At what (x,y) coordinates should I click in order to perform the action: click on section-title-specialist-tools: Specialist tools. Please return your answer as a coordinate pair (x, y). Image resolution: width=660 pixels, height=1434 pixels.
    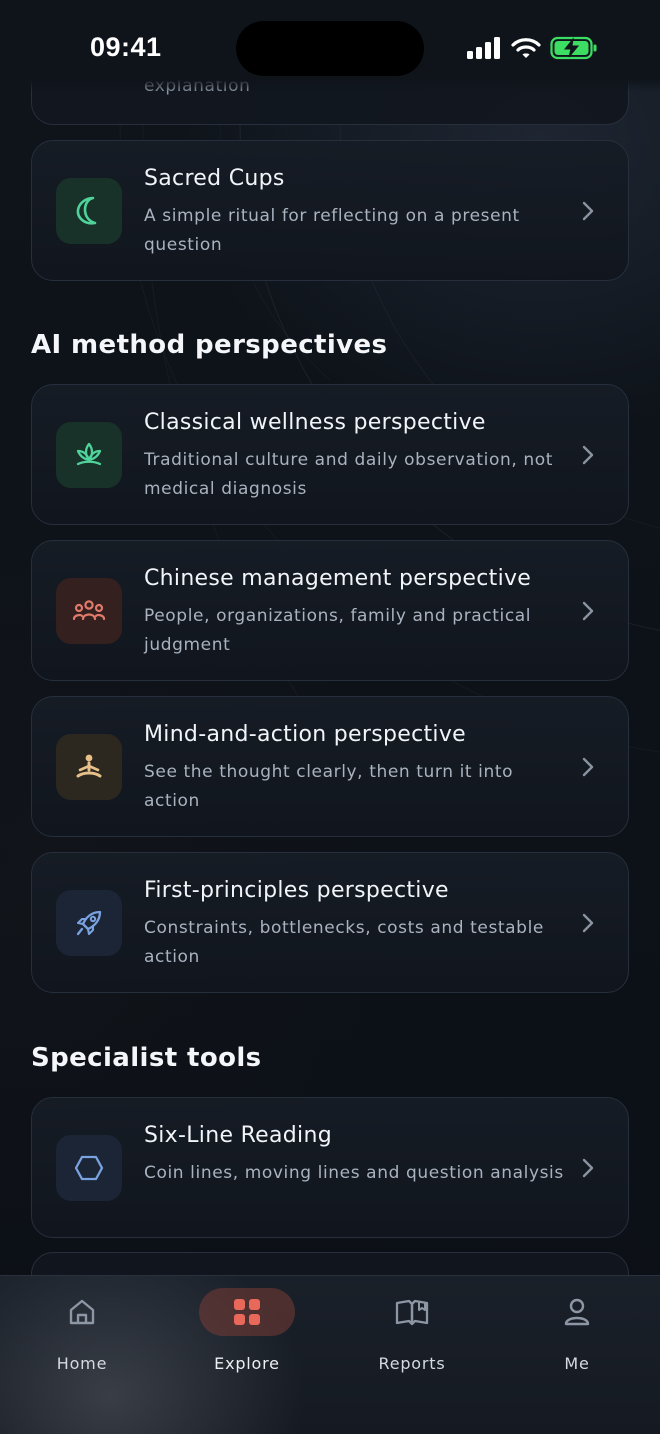
    Looking at the image, I should click on (146, 1058).